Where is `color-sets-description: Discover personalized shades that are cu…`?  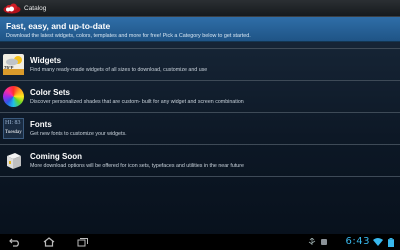 color-sets-description: Discover personalized shades that are cu… is located at coordinates (137, 102).